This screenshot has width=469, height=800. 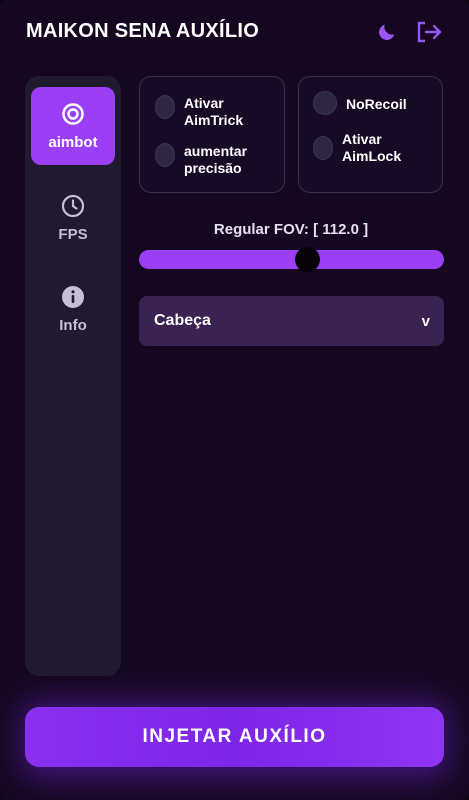 I want to click on option-aumentar-precisao: aumentar precisão, so click(x=209, y=160).